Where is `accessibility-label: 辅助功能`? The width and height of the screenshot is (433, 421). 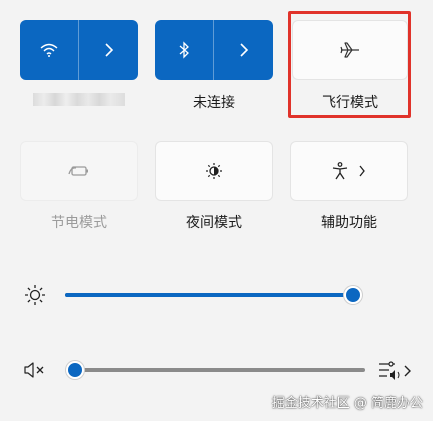
accessibility-label: 辅助功能 is located at coordinates (349, 223).